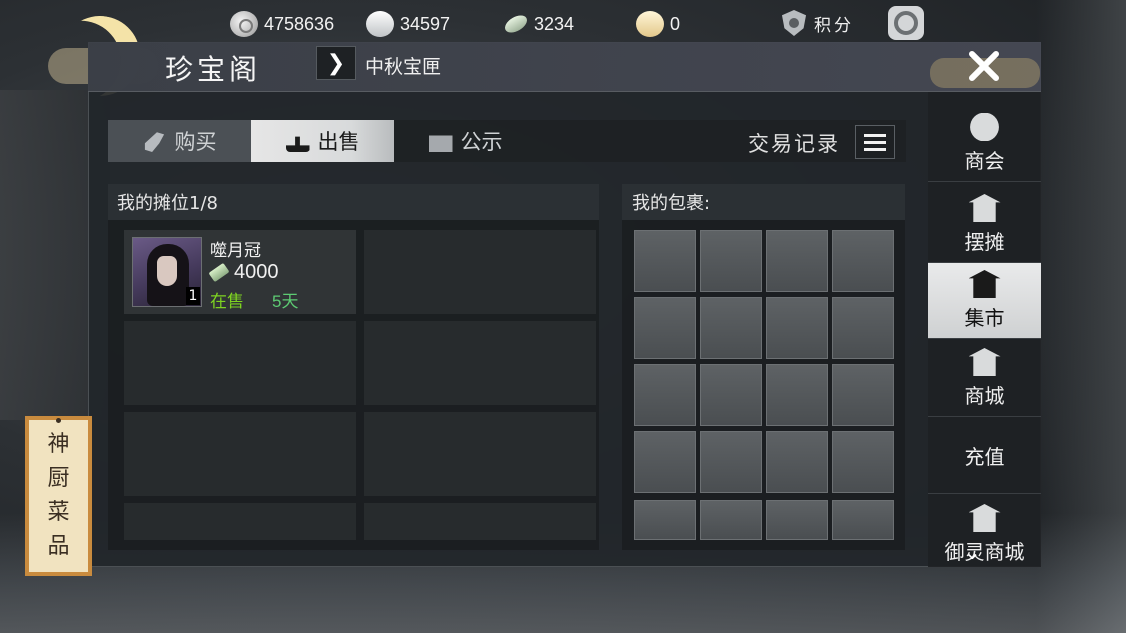  I want to click on plaque-char: 品, so click(58, 546).